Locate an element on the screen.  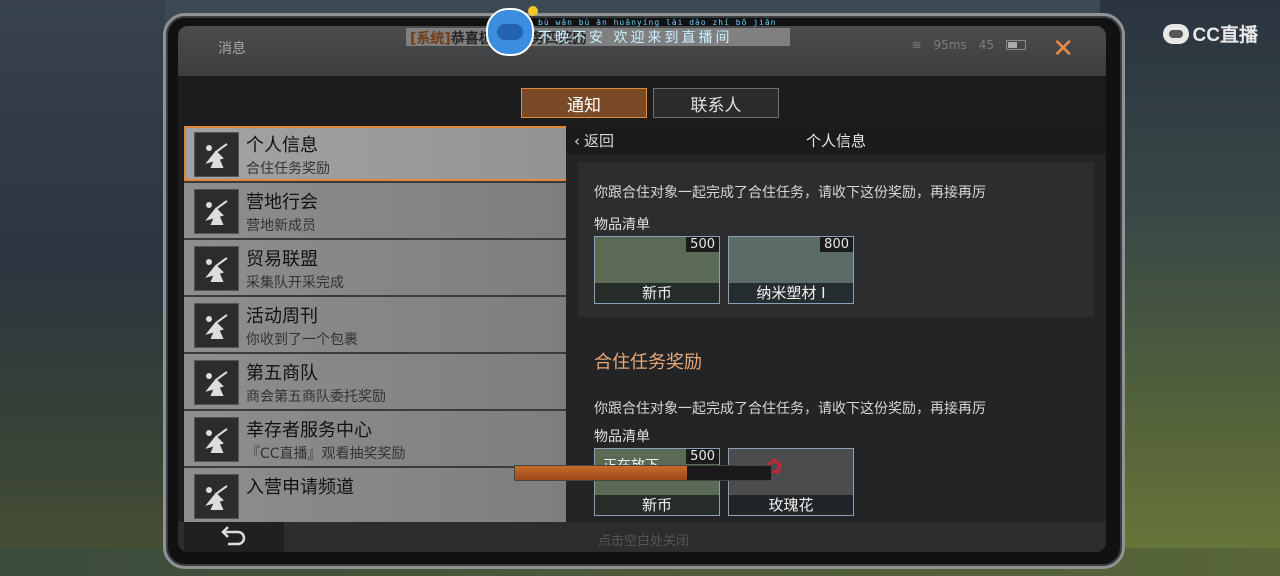
detail-header: ‹ 返回 个人信息 is located at coordinates (836, 140).